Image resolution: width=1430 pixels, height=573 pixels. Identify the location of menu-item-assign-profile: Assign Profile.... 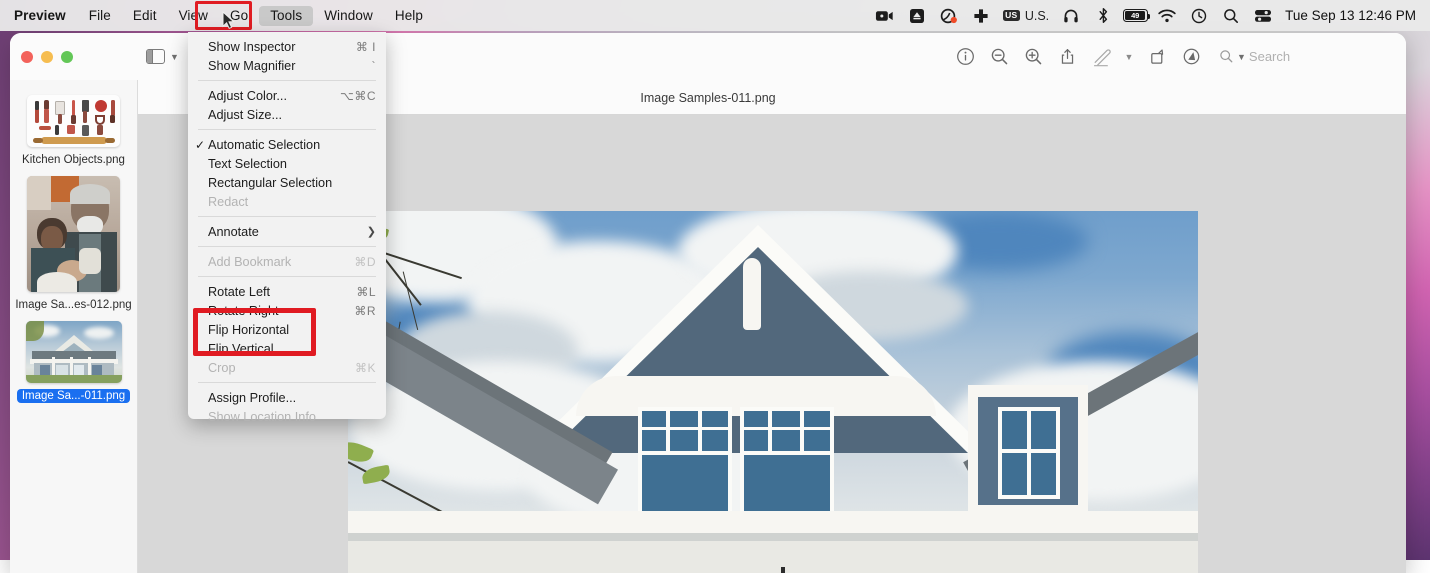
(287, 397).